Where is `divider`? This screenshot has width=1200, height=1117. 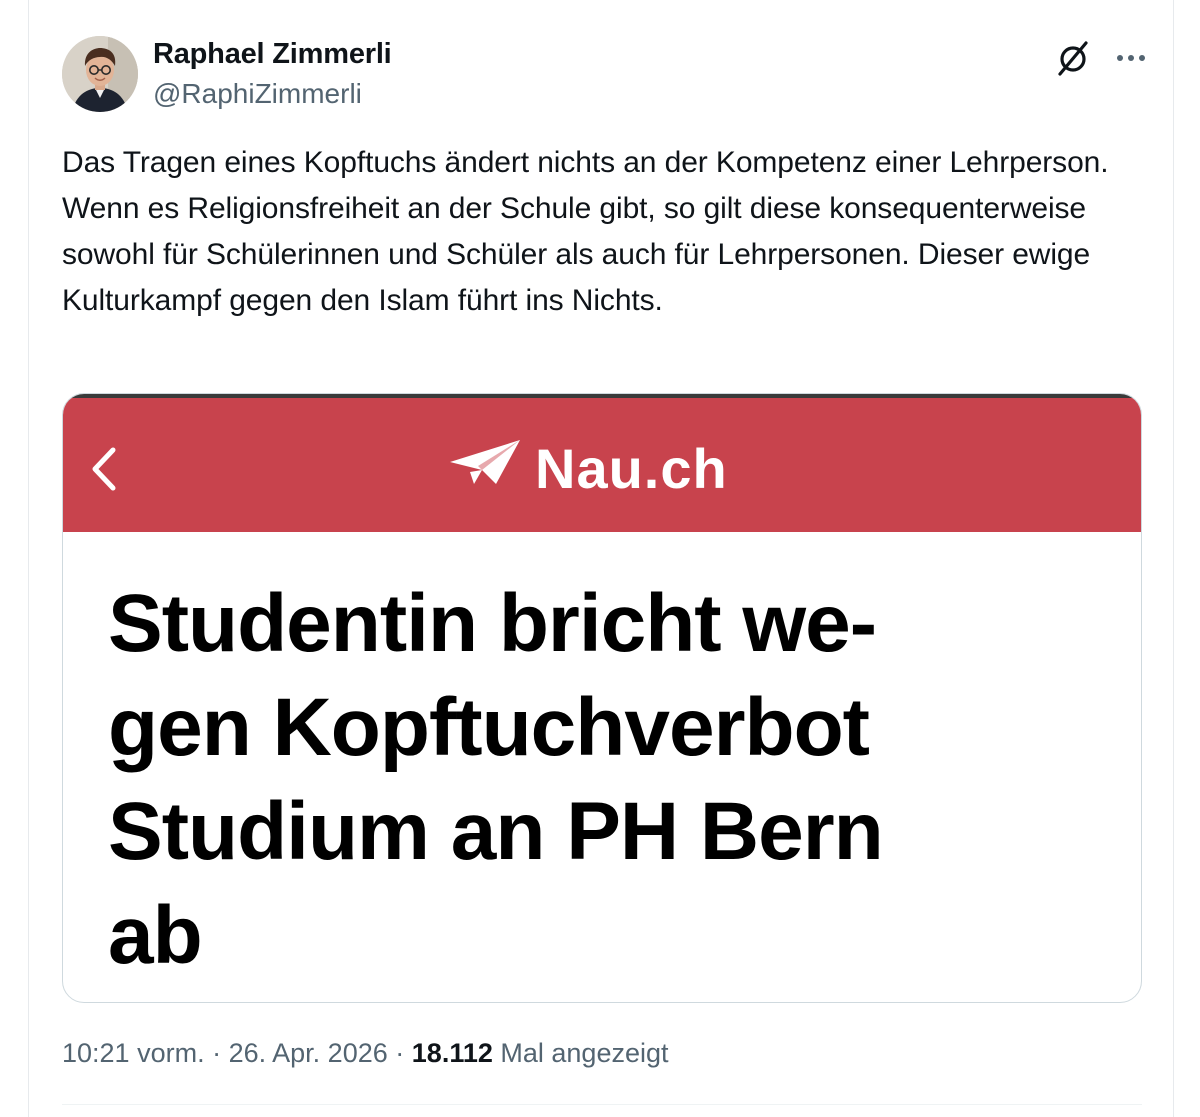
divider is located at coordinates (602, 1104).